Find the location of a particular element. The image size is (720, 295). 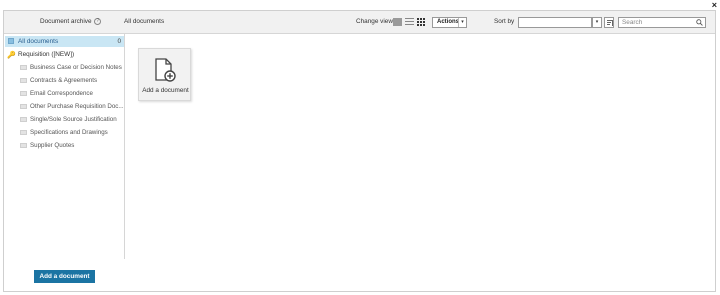

add-document-tile: Add a document is located at coordinates (164, 74).